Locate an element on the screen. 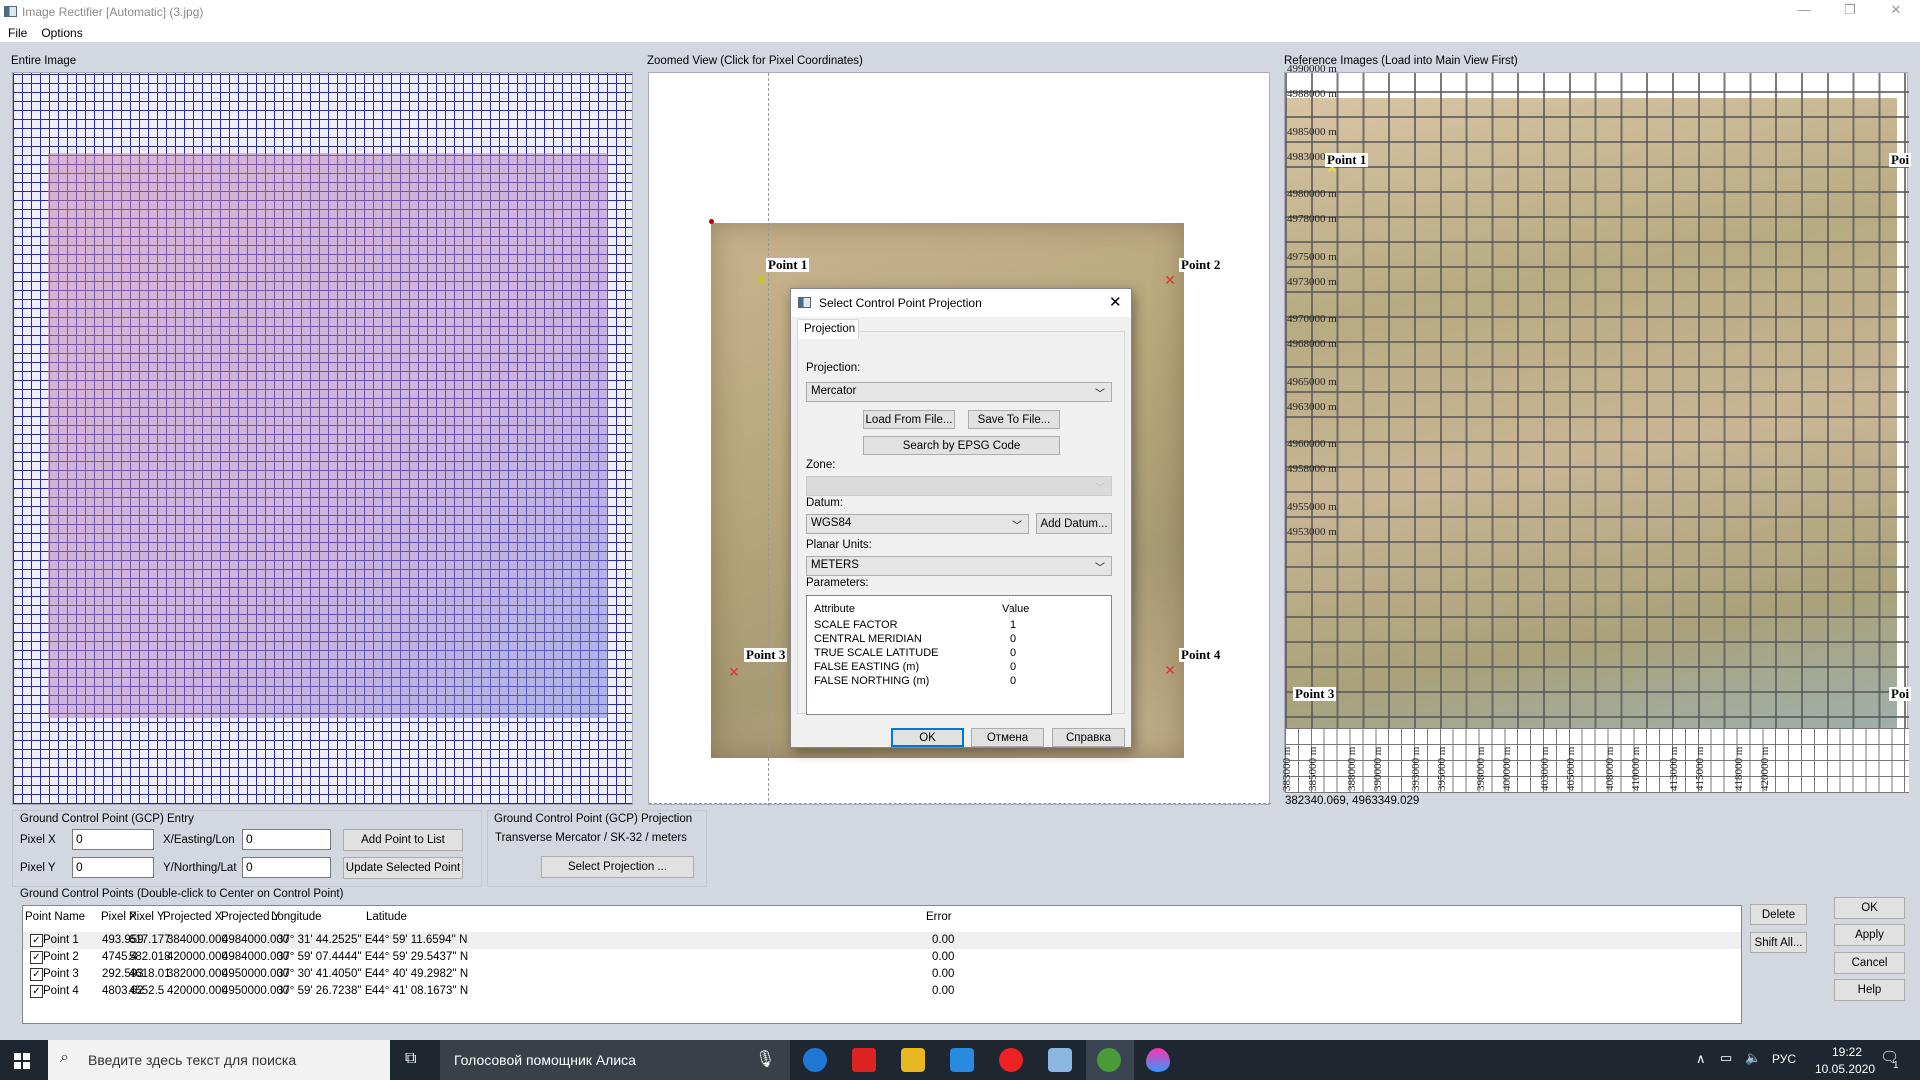 This screenshot has width=1920, height=1080. task-view-icon: ⧉ is located at coordinates (410, 1059).